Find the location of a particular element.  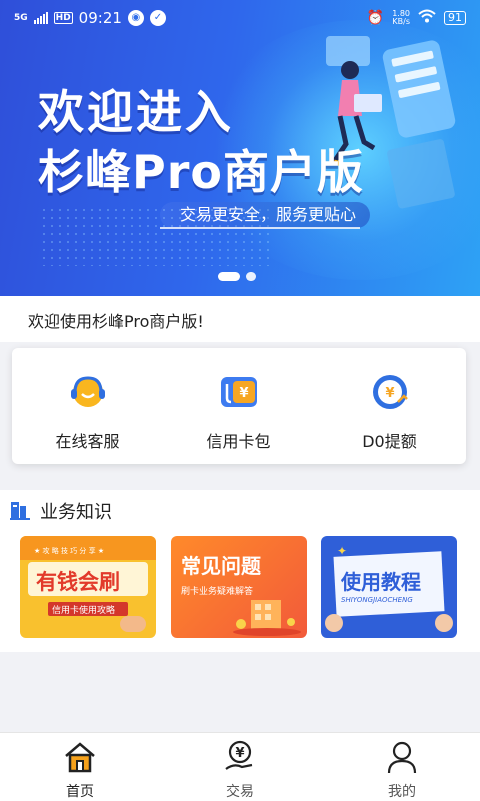

pager-dot-active is located at coordinates (229, 276).